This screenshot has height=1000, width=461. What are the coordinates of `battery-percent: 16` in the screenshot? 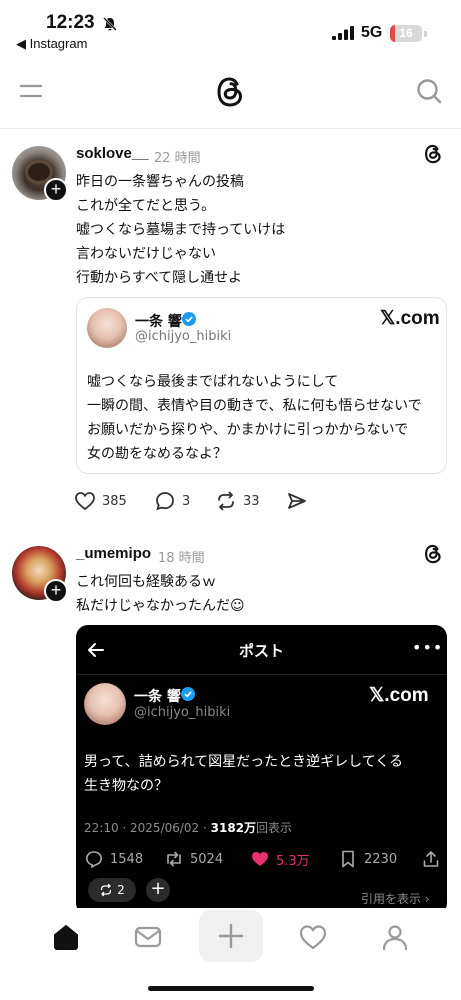 It's located at (406, 33).